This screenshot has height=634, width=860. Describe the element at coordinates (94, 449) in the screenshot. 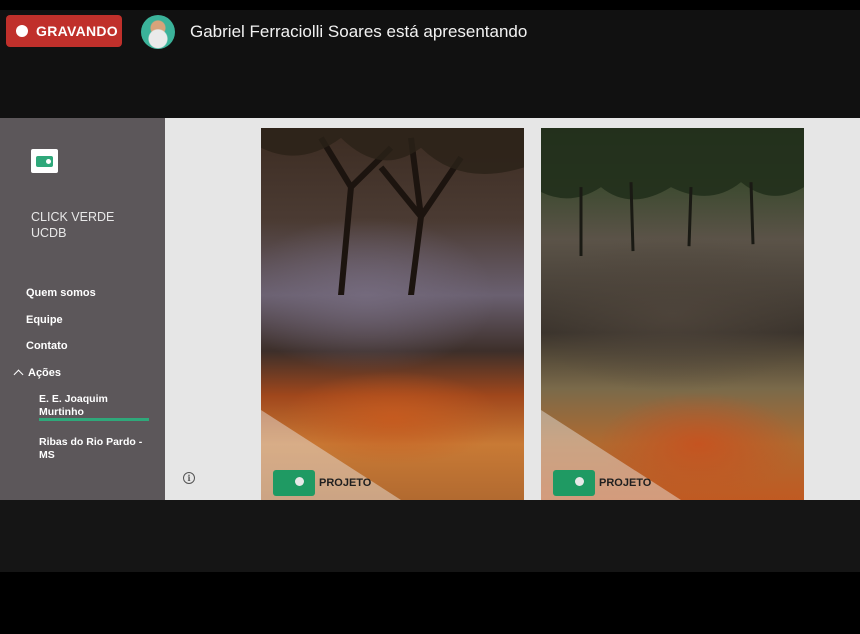

I see `sub-item-ribas-do-rio-pardo: Ribas do Rio Pardo - MS` at that location.